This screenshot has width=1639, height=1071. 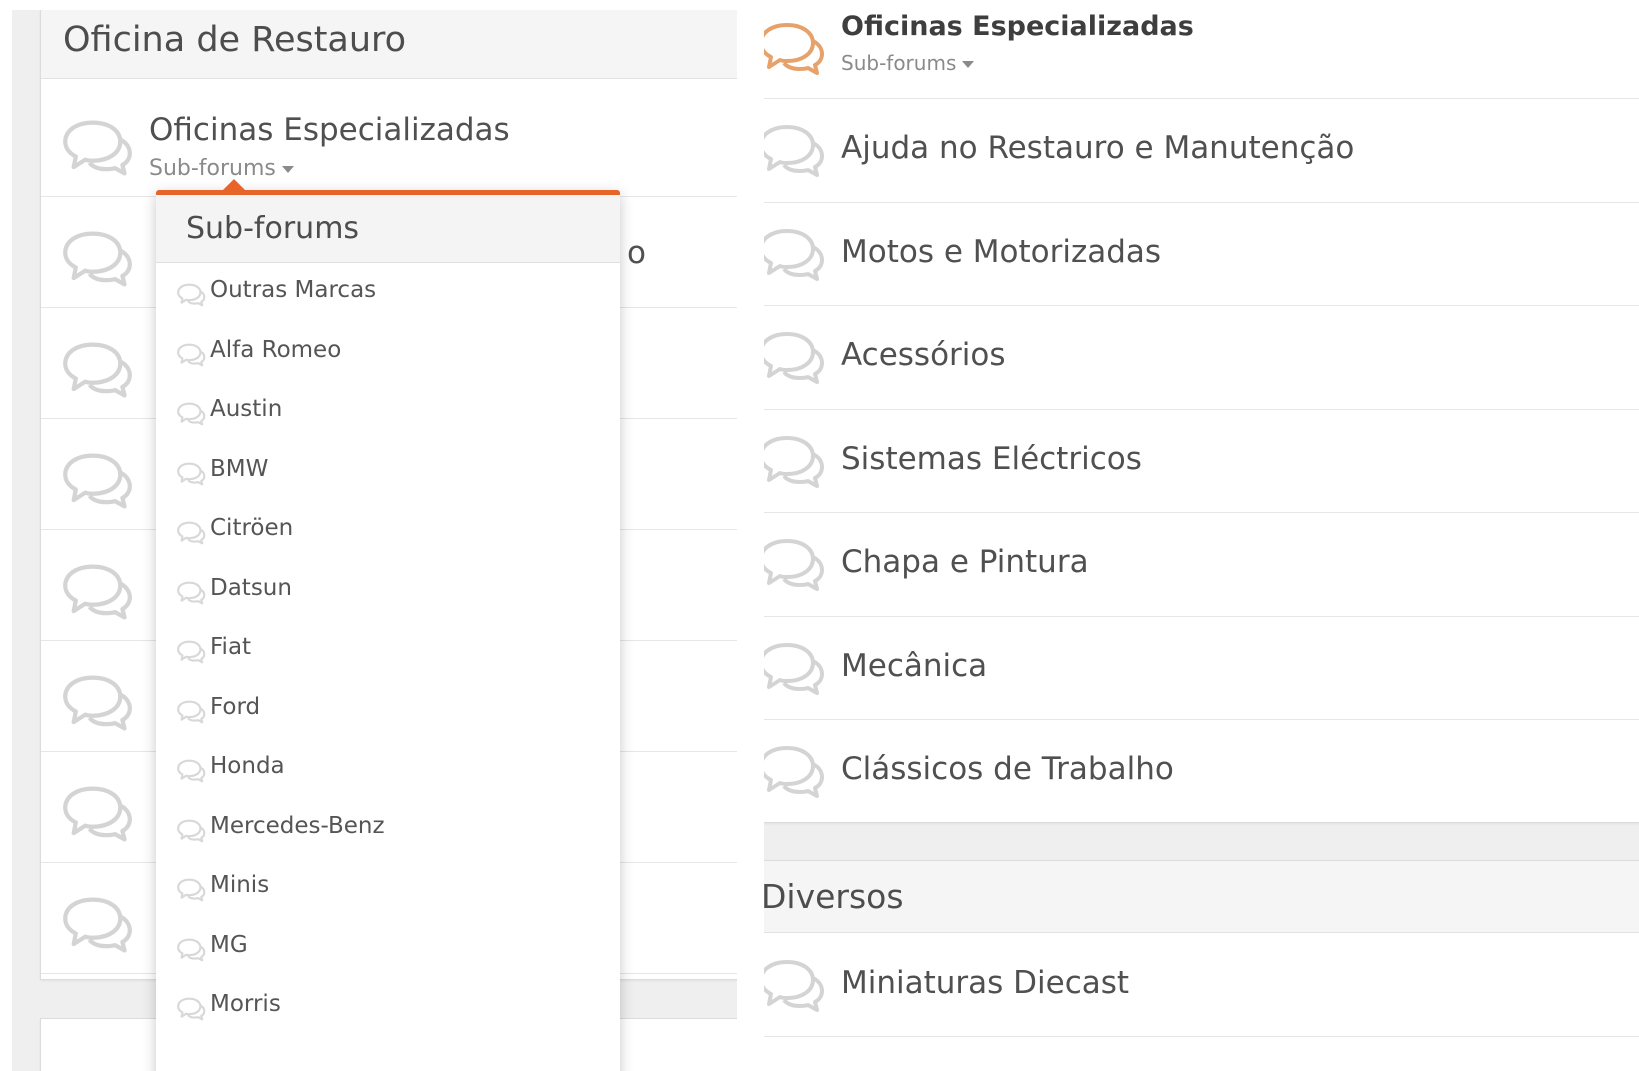 I want to click on forum-row: Chapa e Pintura, so click(x=1201, y=565).